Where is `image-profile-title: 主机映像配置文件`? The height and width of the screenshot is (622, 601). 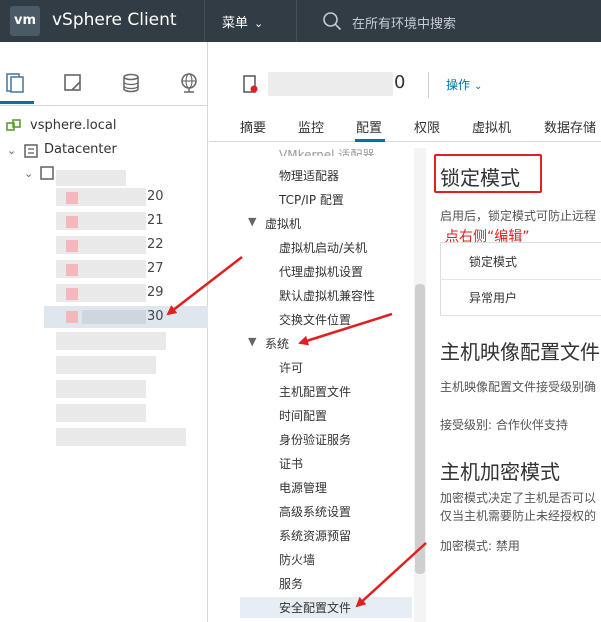 image-profile-title: 主机映像配置文件 is located at coordinates (520, 352).